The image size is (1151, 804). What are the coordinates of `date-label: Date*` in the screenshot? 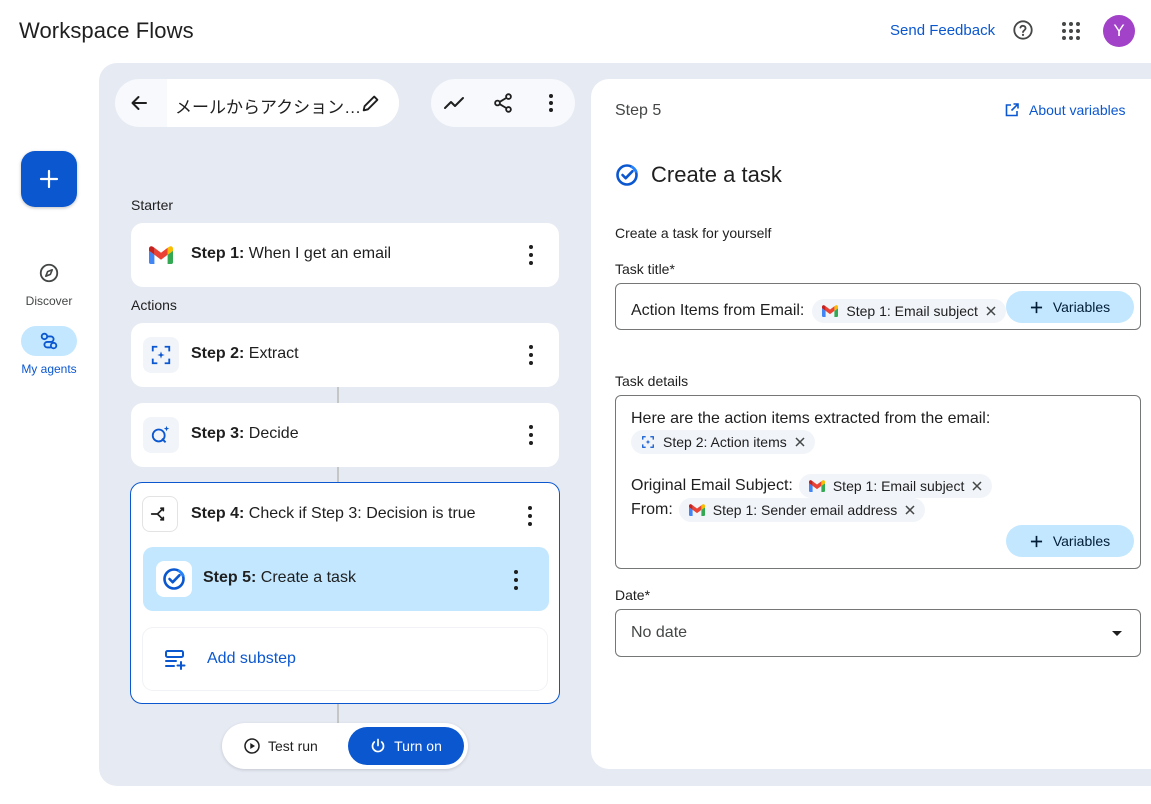 It's located at (633, 595).